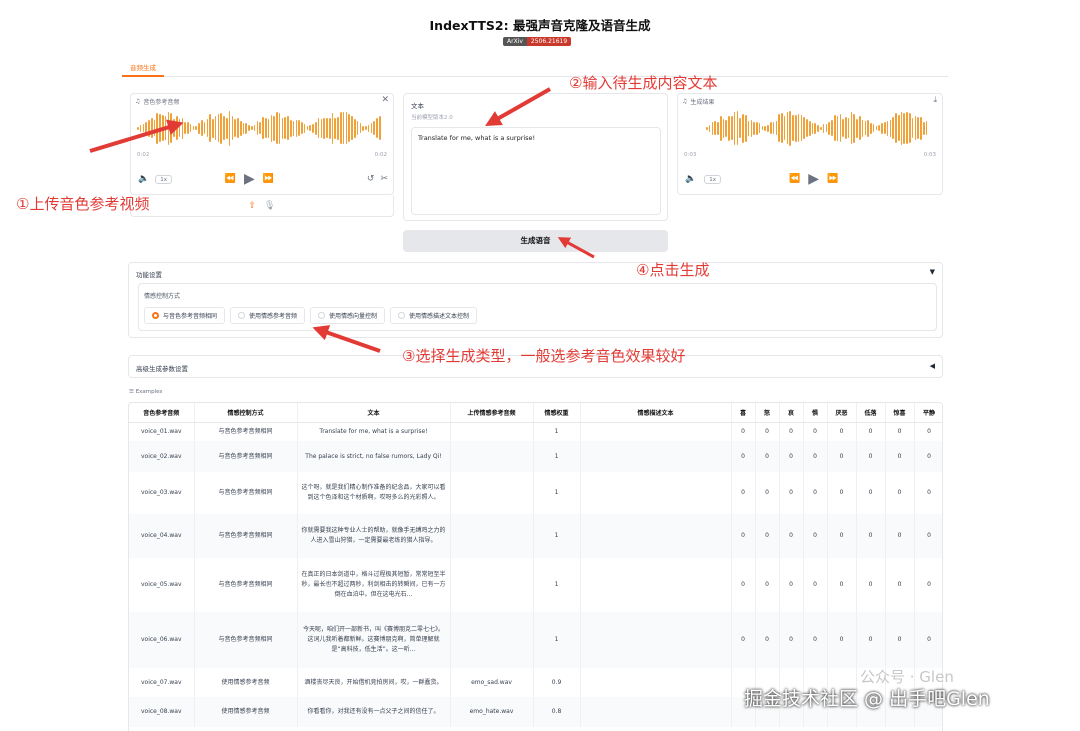 This screenshot has height=731, width=1080. Describe the element at coordinates (932, 272) in the screenshot. I see `collapse-icon: ▼` at that location.